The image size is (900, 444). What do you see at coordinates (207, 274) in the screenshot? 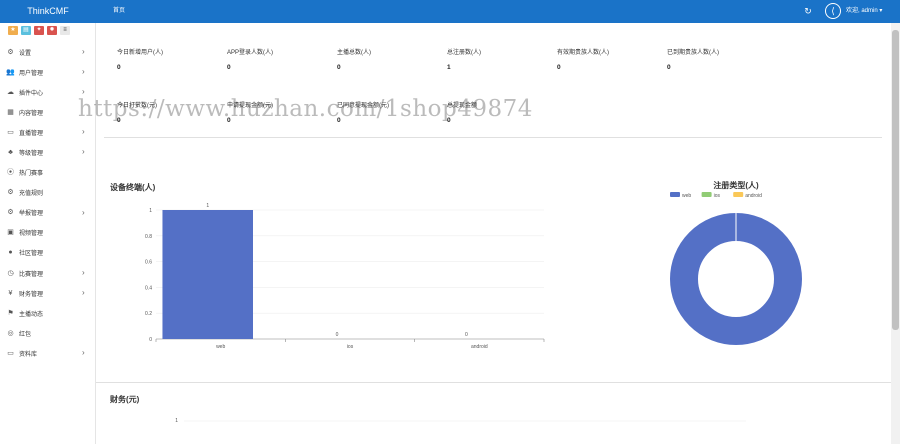
I see `bar` at bounding box center [207, 274].